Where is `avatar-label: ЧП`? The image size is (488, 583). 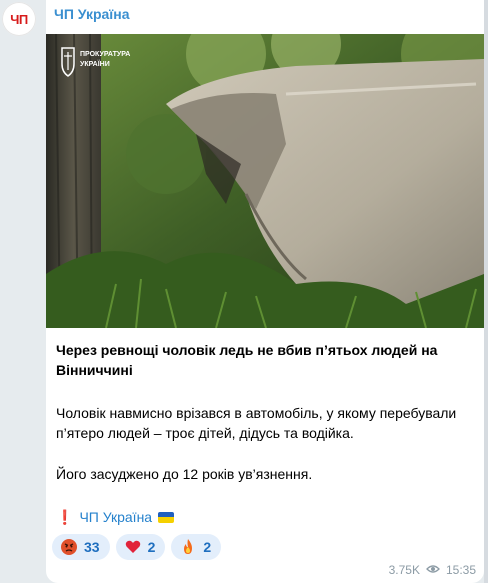
avatar-label: ЧП is located at coordinates (19, 19).